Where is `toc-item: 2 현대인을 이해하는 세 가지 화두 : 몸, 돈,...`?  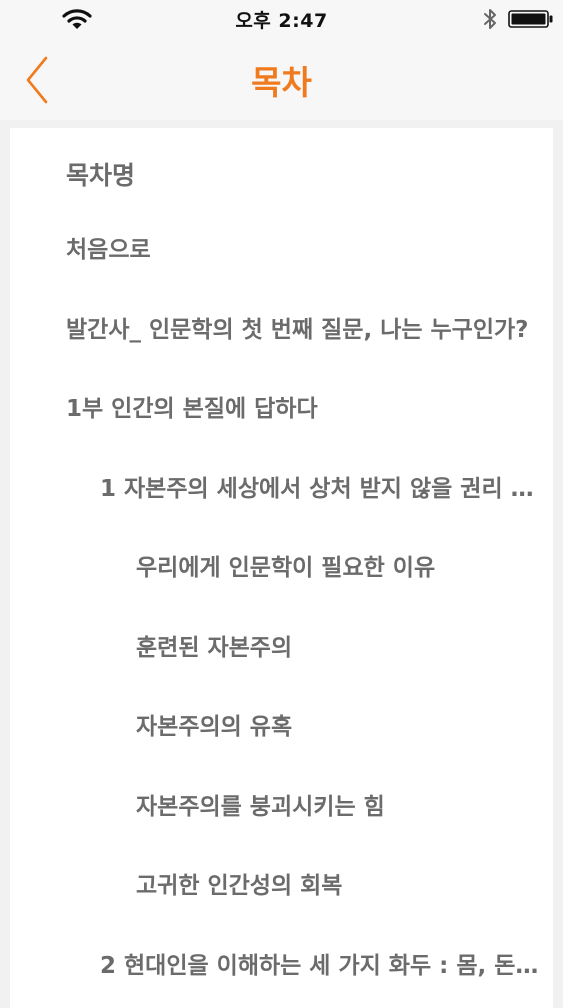 toc-item: 2 현대인을 이해하는 세 가지 화두 : 몸, 돈,... is located at coordinates (320, 966).